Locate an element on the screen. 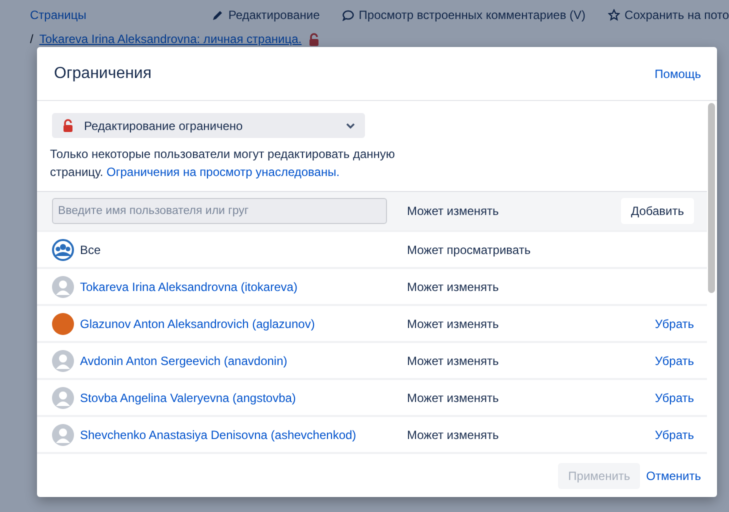  user-name: Stovba Angelina Valeryevna (angstovba) is located at coordinates (188, 397).